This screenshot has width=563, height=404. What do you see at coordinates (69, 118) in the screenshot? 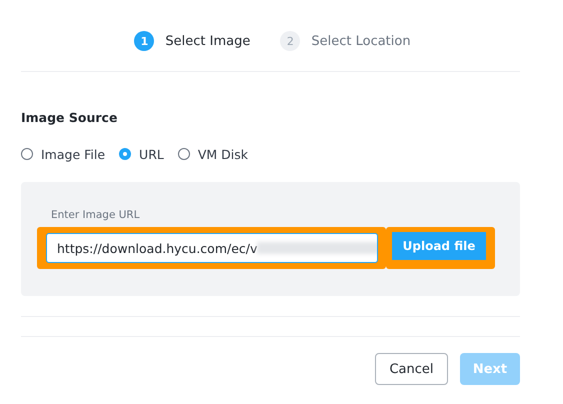
I see `section-title: Image Source` at bounding box center [69, 118].